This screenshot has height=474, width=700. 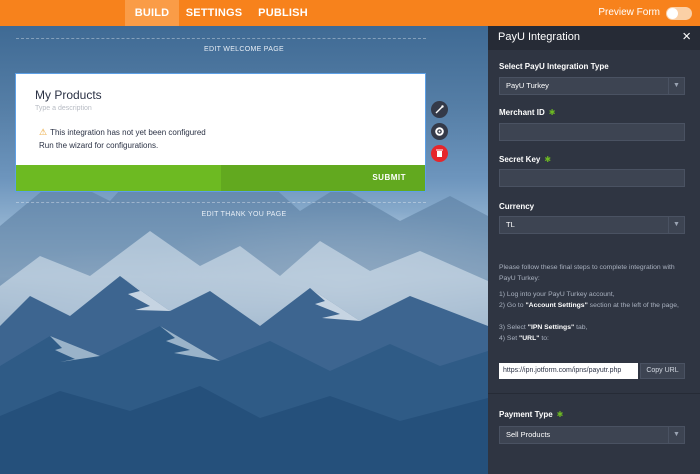 I want to click on panel-title: PayU Integration, so click(x=539, y=37).